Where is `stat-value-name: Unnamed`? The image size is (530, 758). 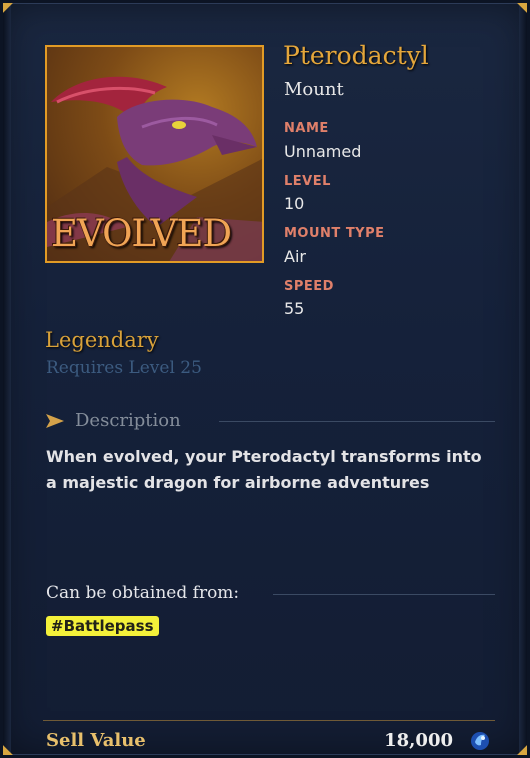
stat-value-name: Unnamed is located at coordinates (323, 151).